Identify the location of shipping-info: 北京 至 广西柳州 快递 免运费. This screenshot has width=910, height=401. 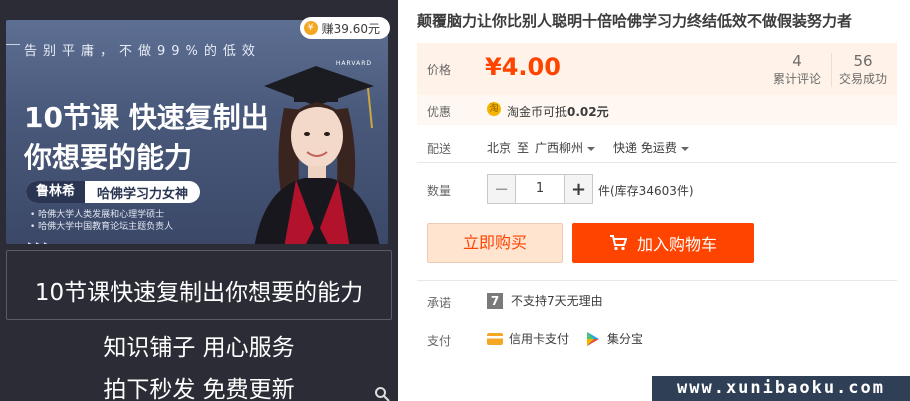
(588, 147).